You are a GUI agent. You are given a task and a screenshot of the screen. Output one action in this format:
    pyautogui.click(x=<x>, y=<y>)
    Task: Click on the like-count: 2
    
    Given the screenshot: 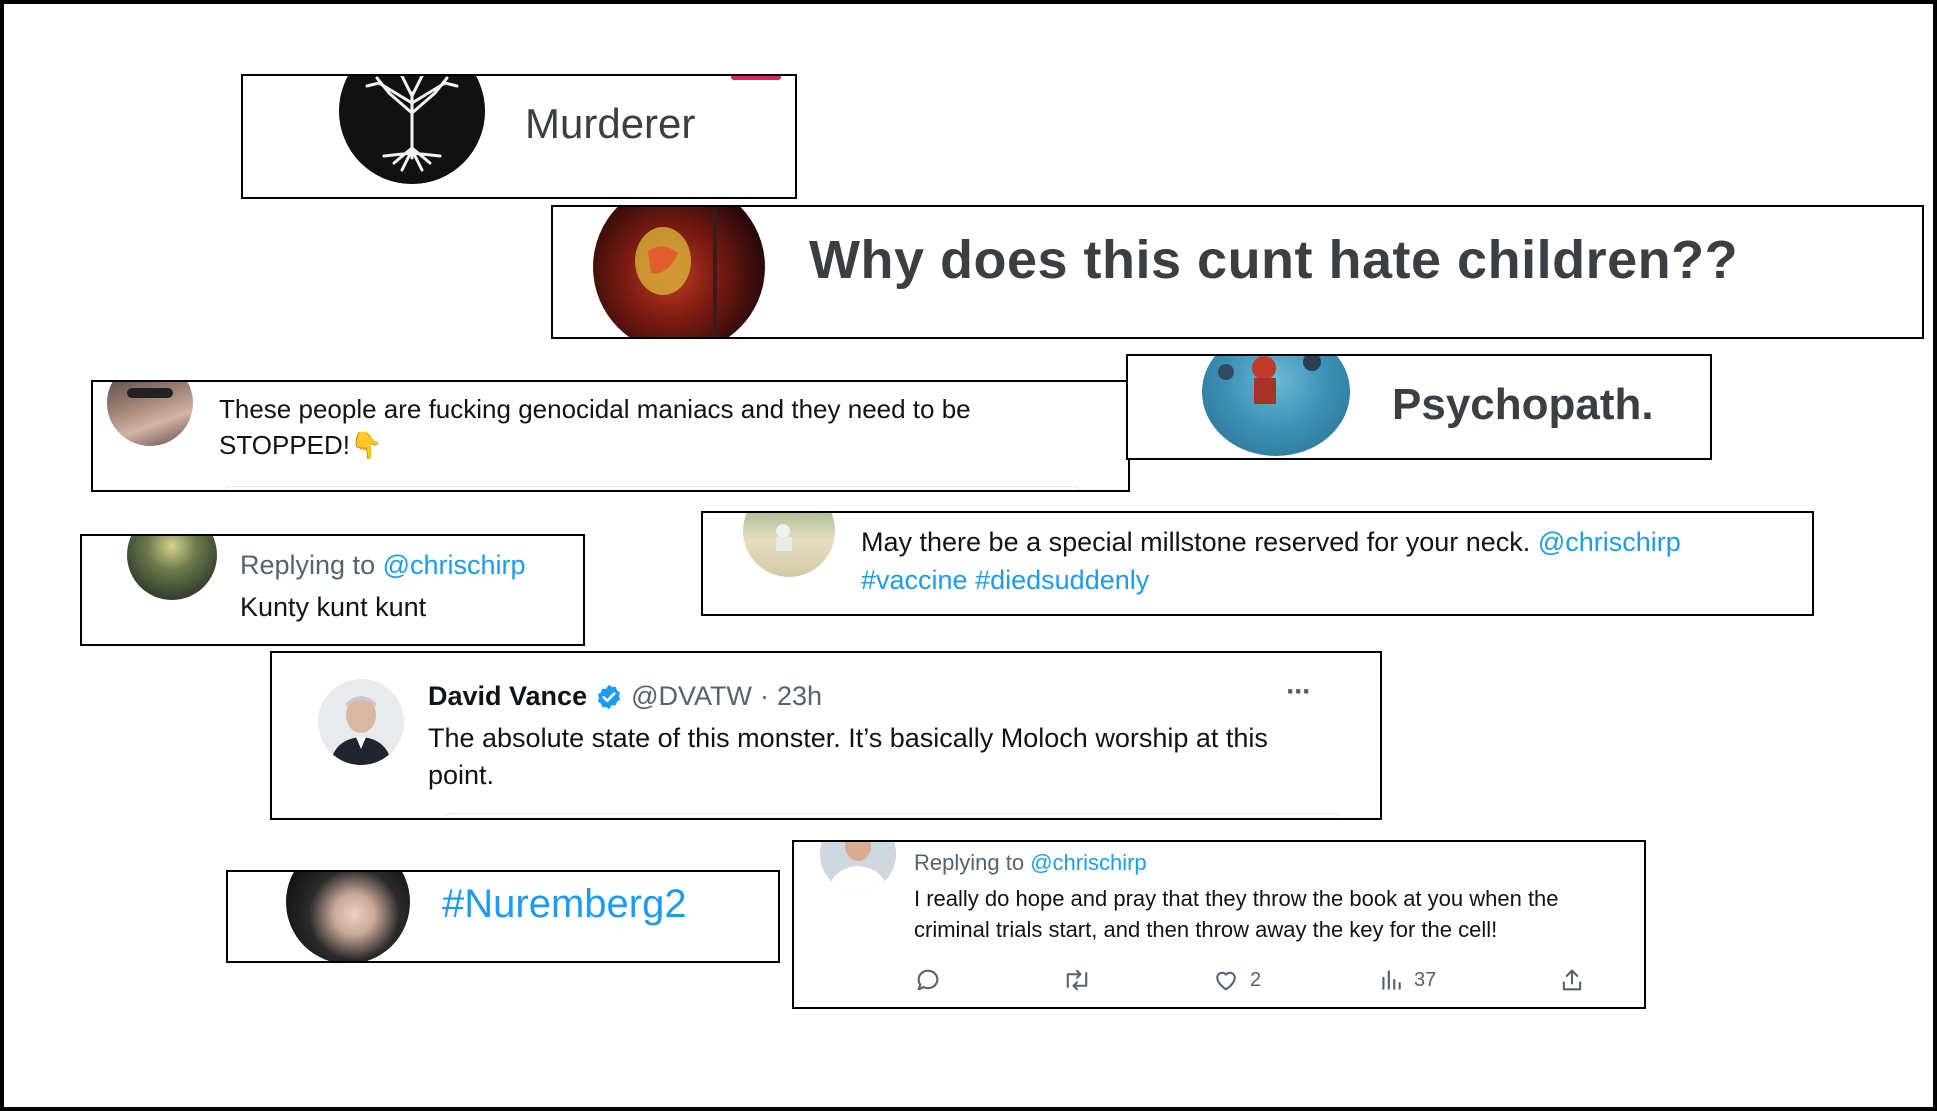 What is the action you would take?
    pyautogui.click(x=1256, y=979)
    